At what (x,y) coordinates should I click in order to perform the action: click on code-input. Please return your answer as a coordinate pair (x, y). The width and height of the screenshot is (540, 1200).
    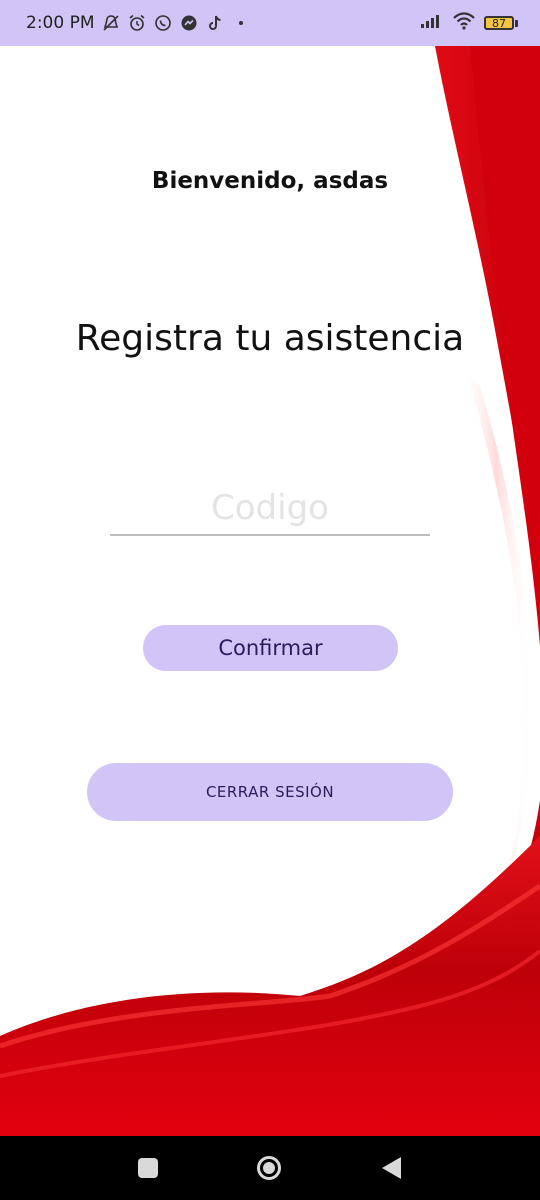
    Looking at the image, I should click on (270, 509).